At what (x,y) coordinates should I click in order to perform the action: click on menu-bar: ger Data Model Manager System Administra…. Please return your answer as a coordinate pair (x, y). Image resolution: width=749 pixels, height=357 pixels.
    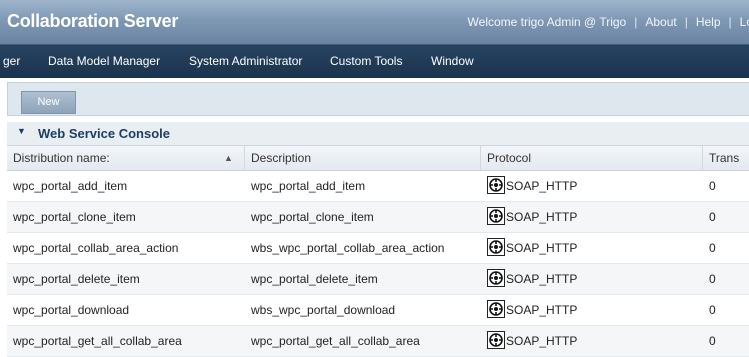
    Looking at the image, I should click on (374, 61).